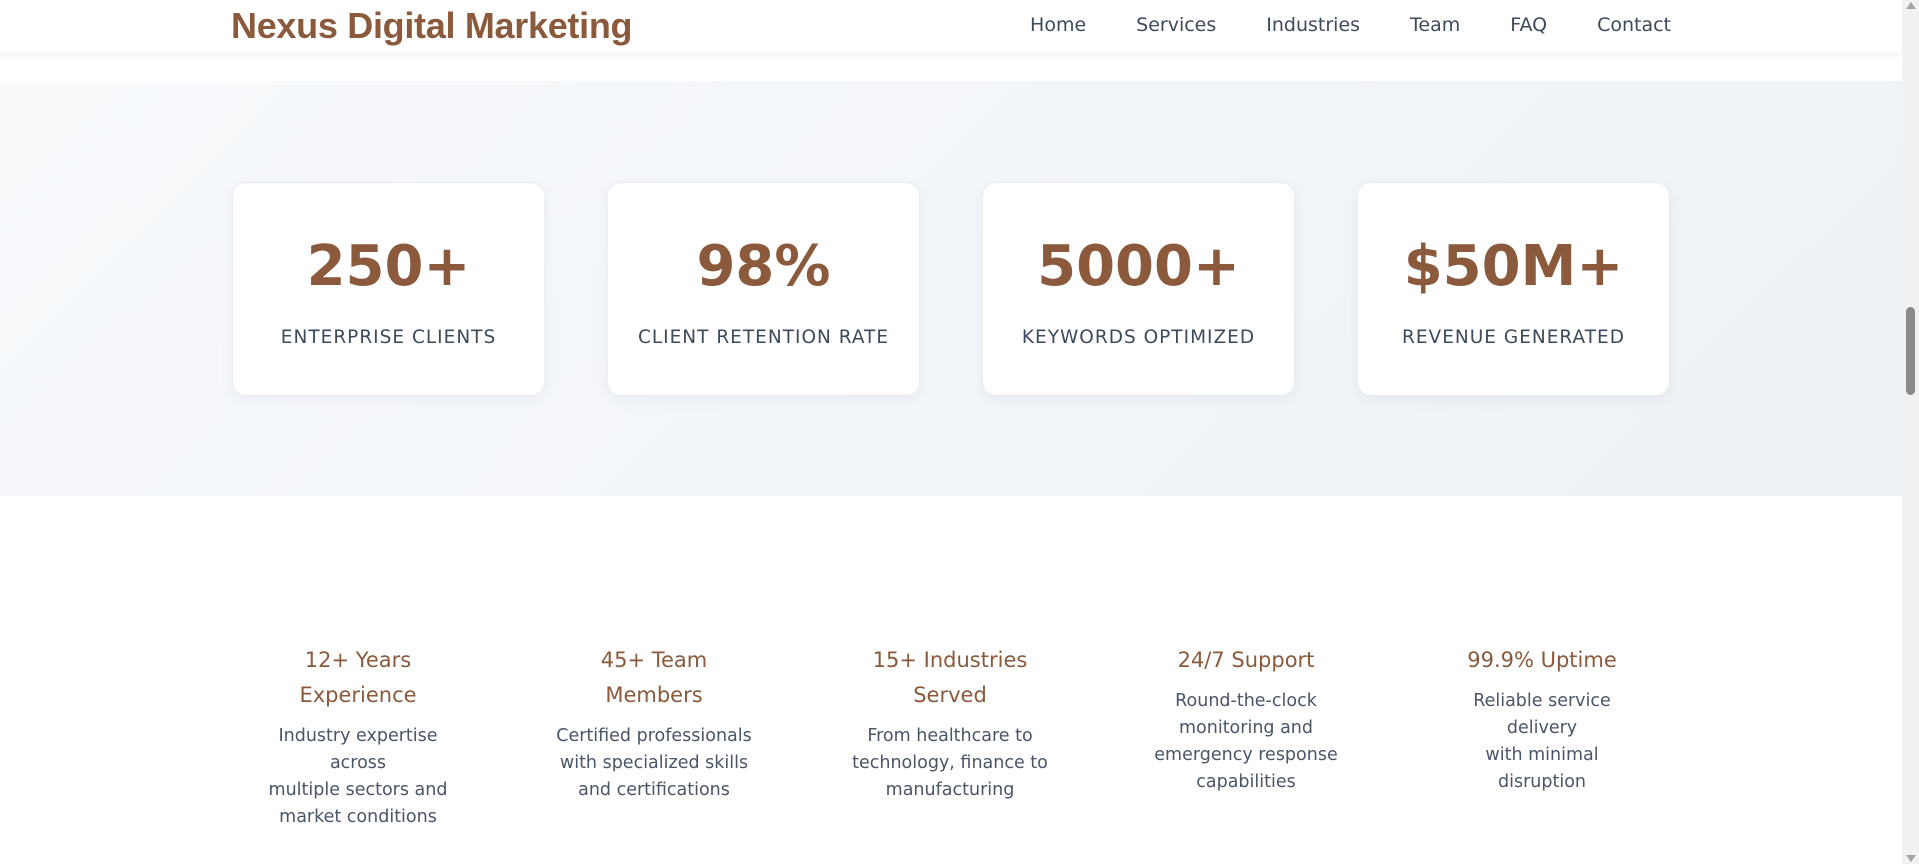 This screenshot has width=1919, height=864. What do you see at coordinates (1435, 25) in the screenshot?
I see `nav-team: Team` at bounding box center [1435, 25].